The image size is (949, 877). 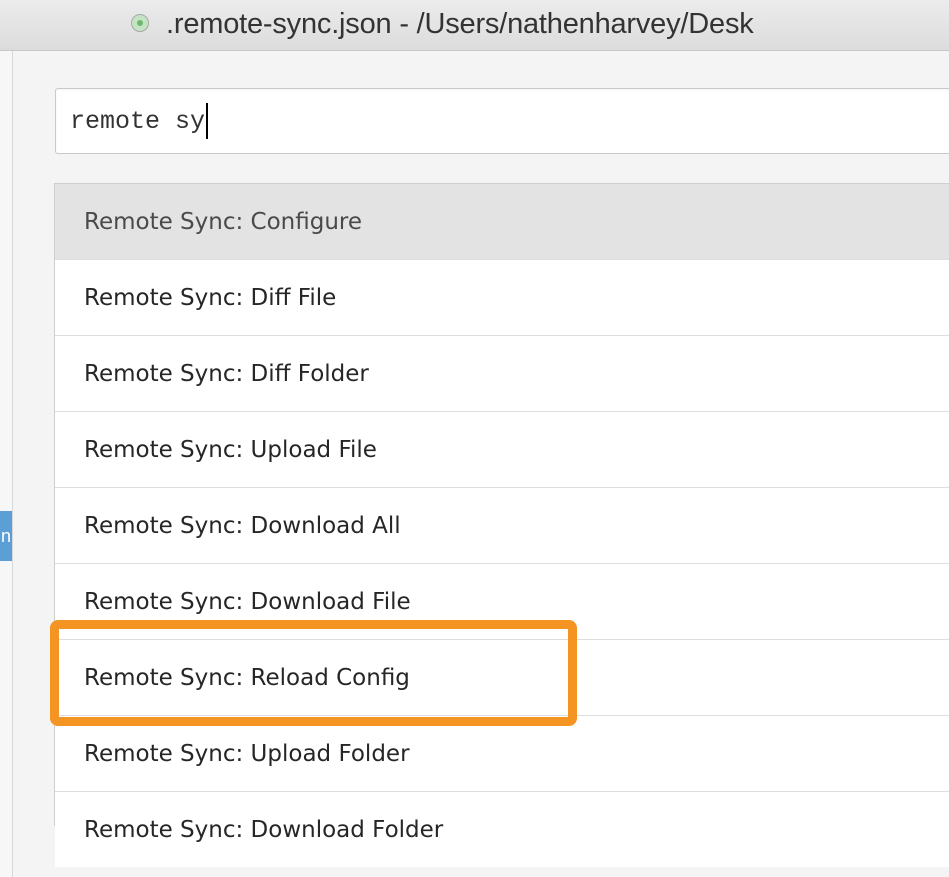 What do you see at coordinates (140, 23) in the screenshot?
I see `file-status-icon` at bounding box center [140, 23].